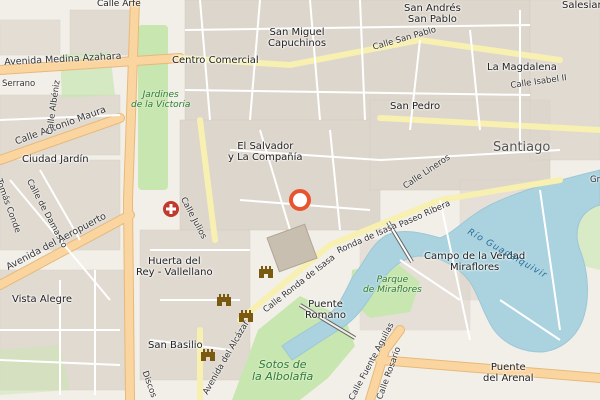 Image resolution: width=600 pixels, height=400 pixels. Describe the element at coordinates (119, 4) in the screenshot. I see `street-label-calle-arfe: Calle Arfe` at that location.